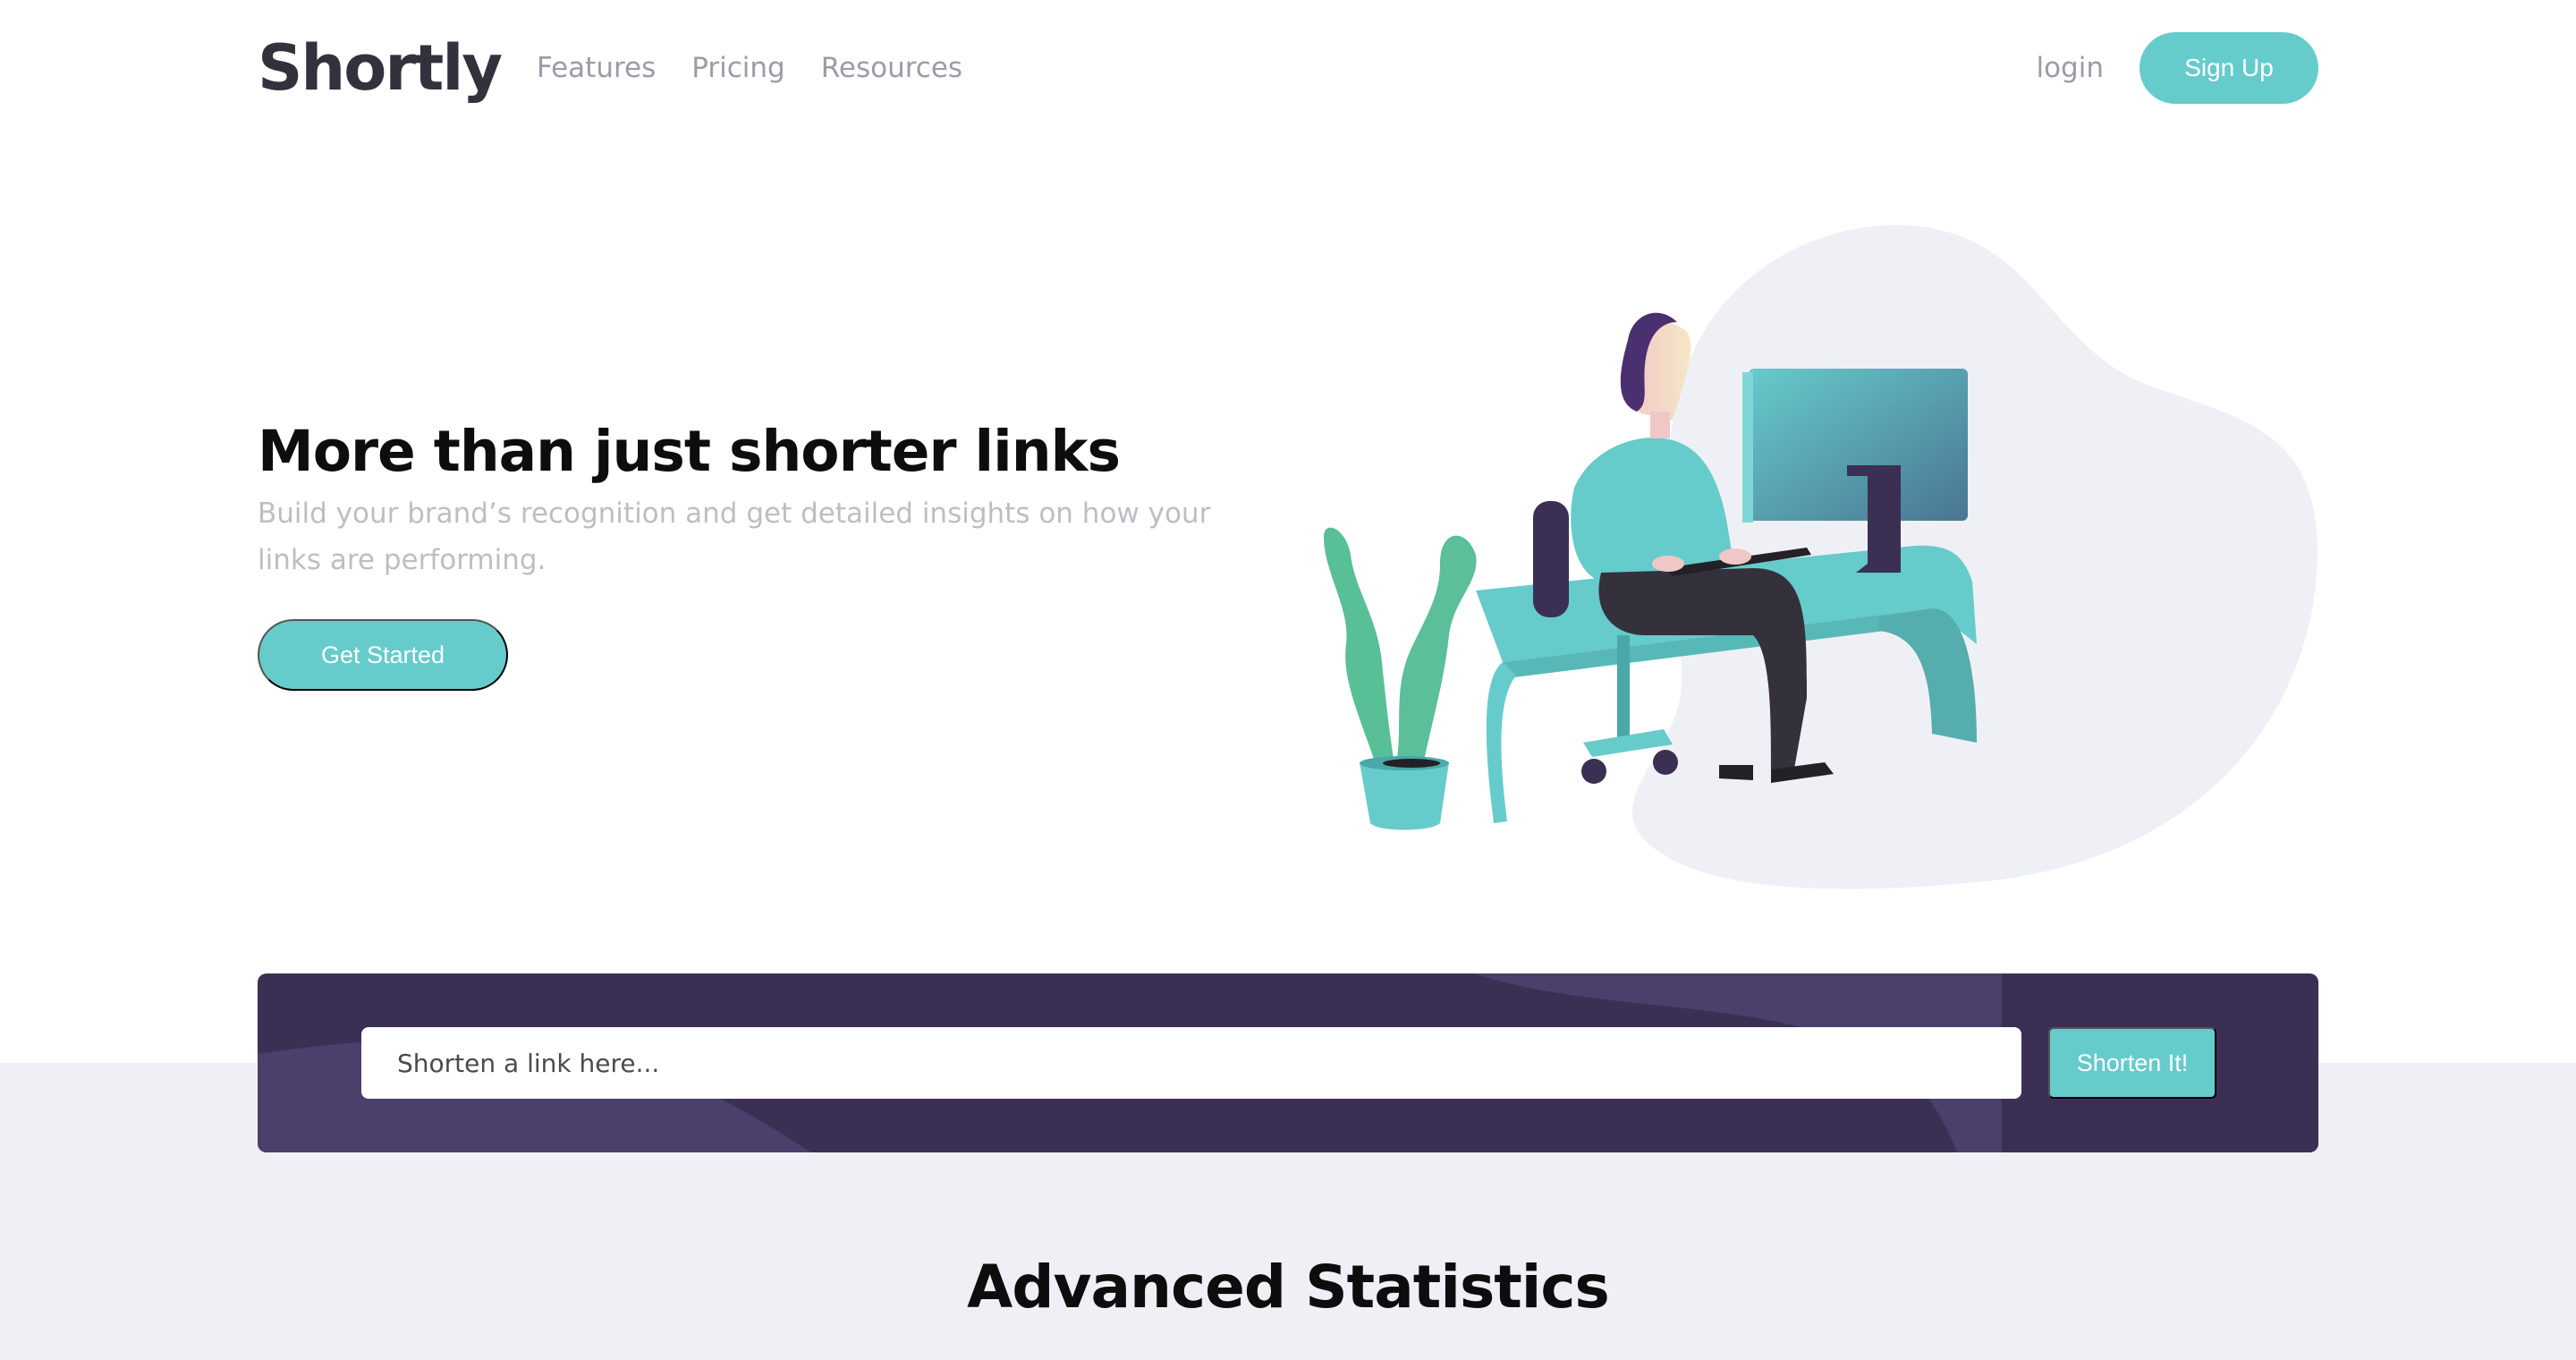 This screenshot has width=2576, height=1360. I want to click on login-link: login, so click(2070, 68).